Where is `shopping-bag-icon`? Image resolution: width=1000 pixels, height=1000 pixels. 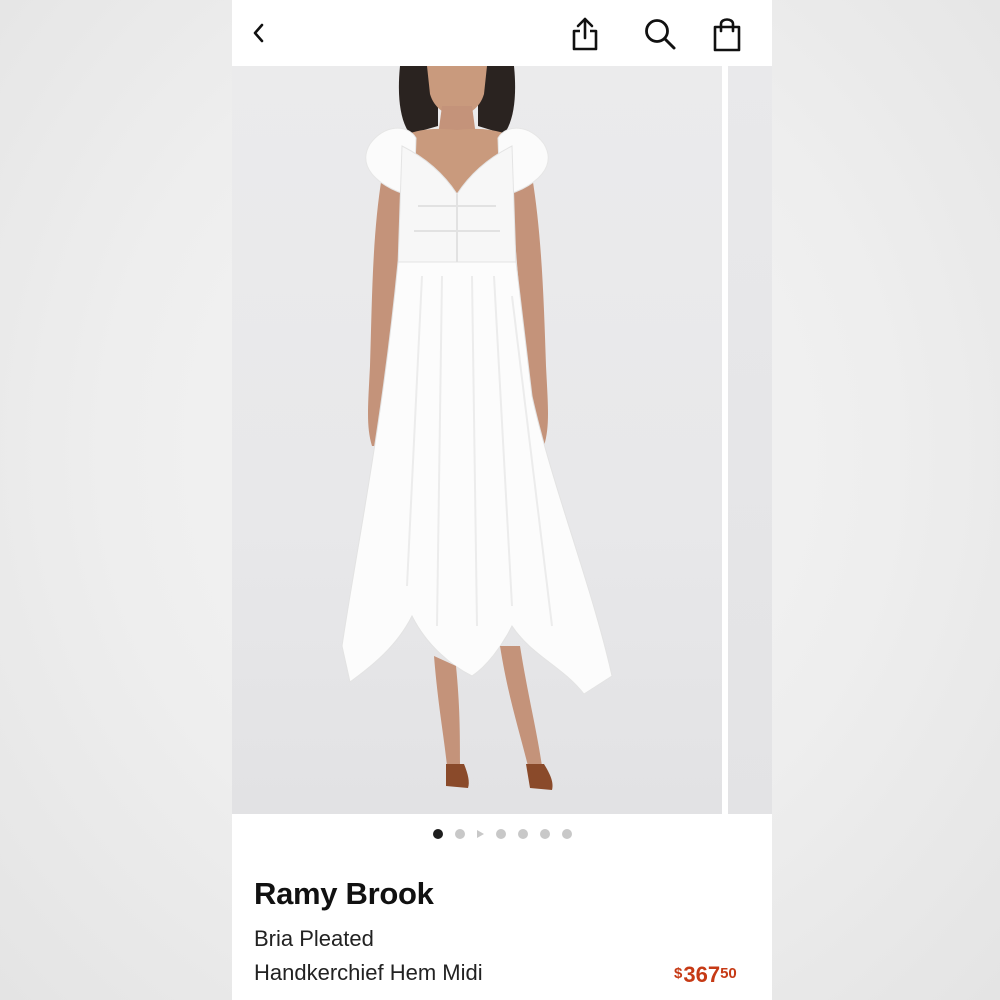 shopping-bag-icon is located at coordinates (727, 35).